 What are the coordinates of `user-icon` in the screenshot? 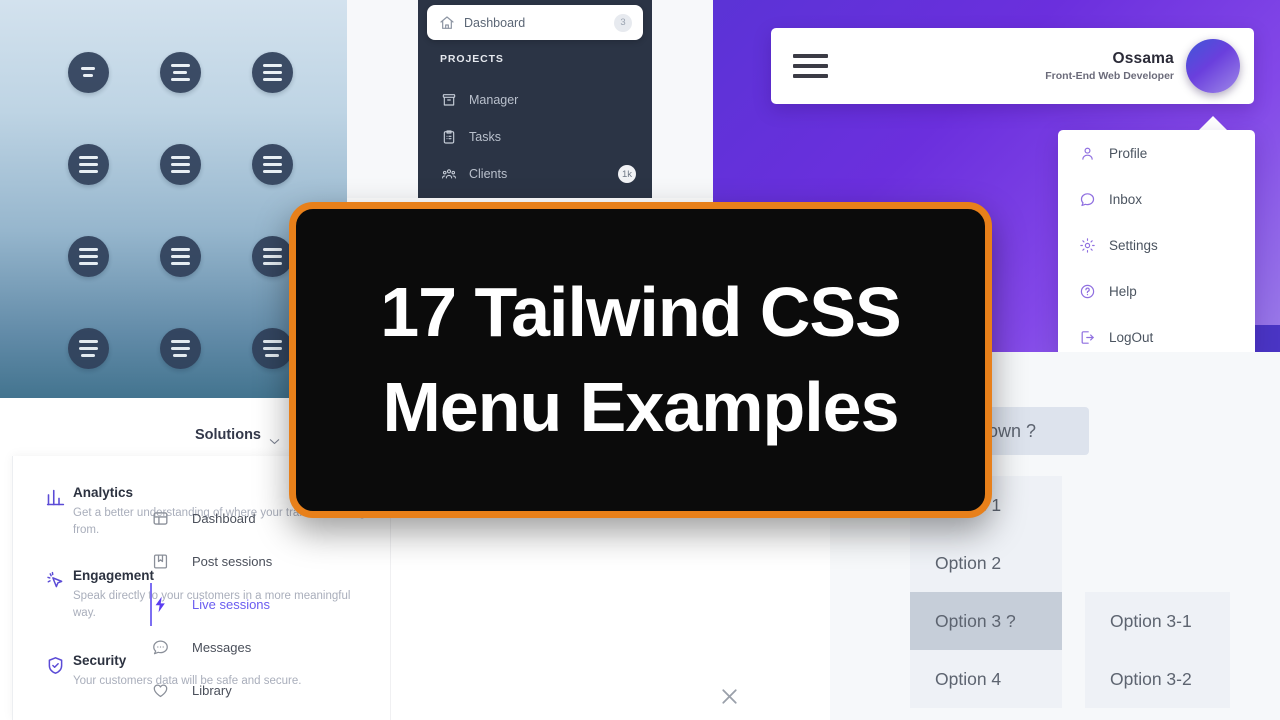 It's located at (1087, 153).